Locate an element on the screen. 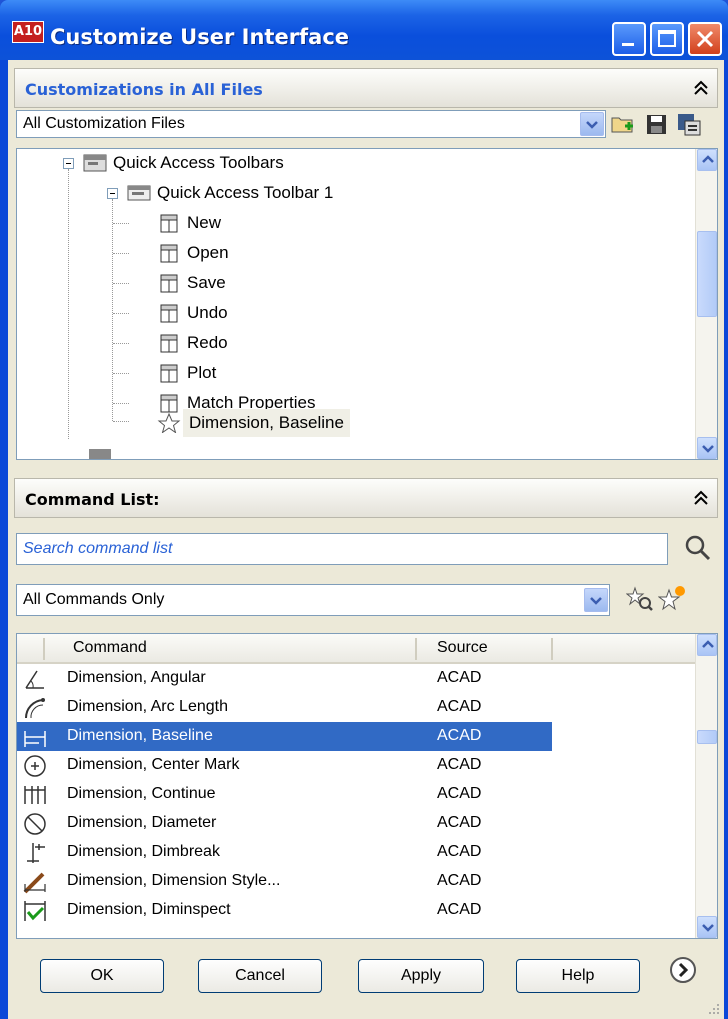 The image size is (728, 1019). command-list-header: Command List: is located at coordinates (366, 498).